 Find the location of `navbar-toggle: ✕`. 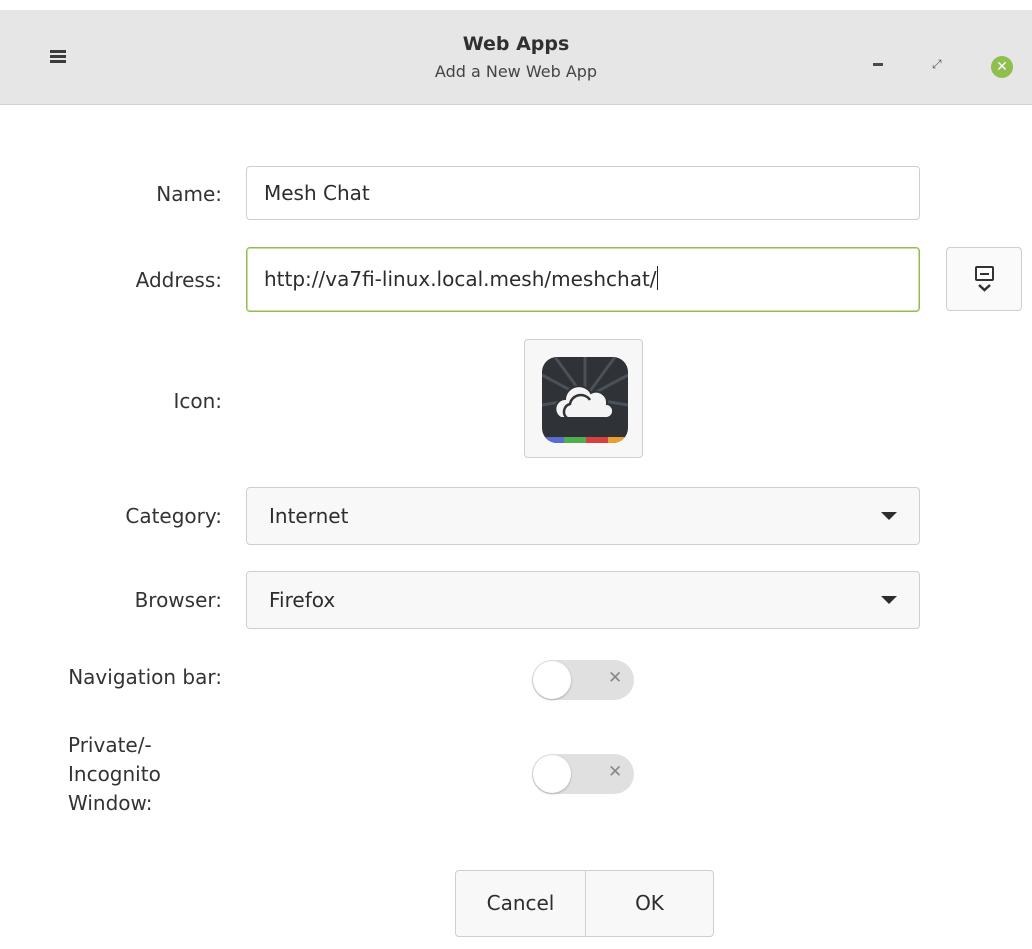

navbar-toggle: ✕ is located at coordinates (583, 680).